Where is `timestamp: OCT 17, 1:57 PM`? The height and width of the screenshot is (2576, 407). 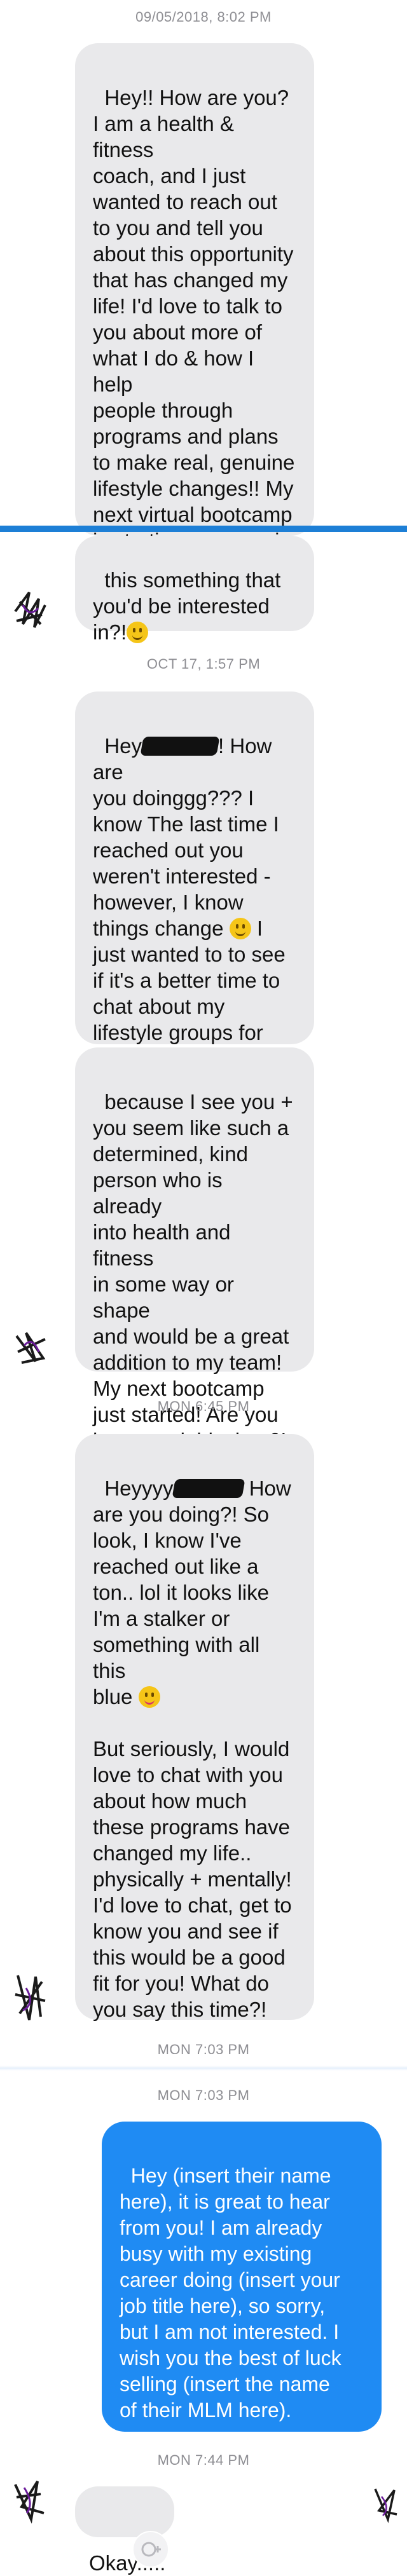
timestamp: OCT 17, 1:57 PM is located at coordinates (203, 664).